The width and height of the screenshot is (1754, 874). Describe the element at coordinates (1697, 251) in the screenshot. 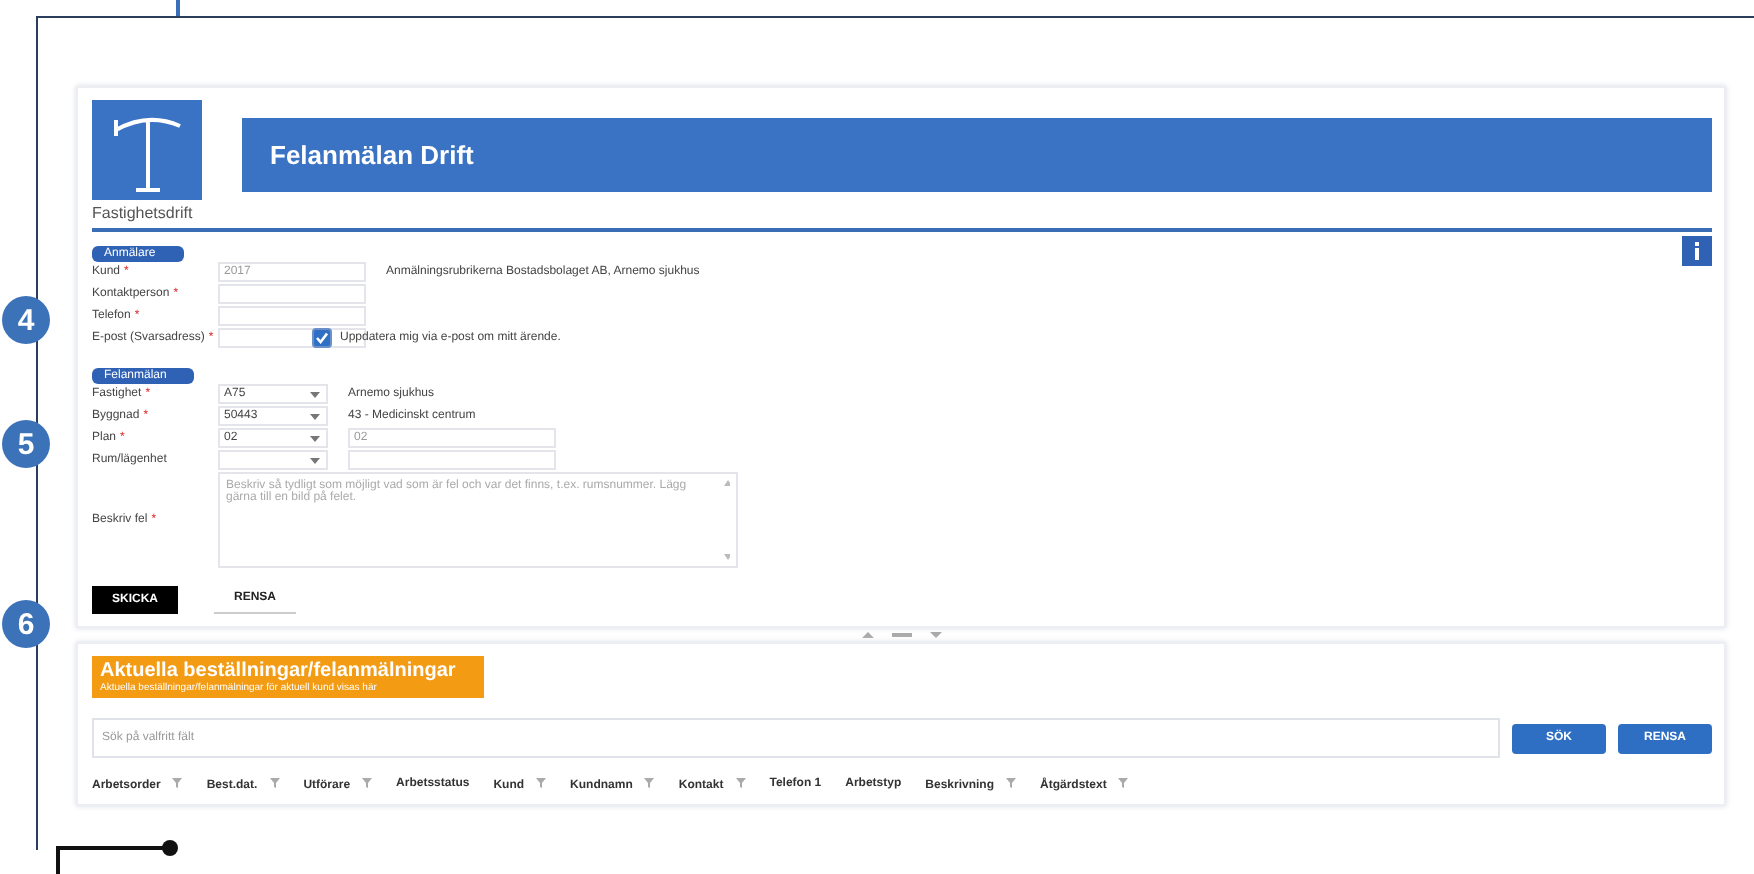

I see `info-icon` at that location.